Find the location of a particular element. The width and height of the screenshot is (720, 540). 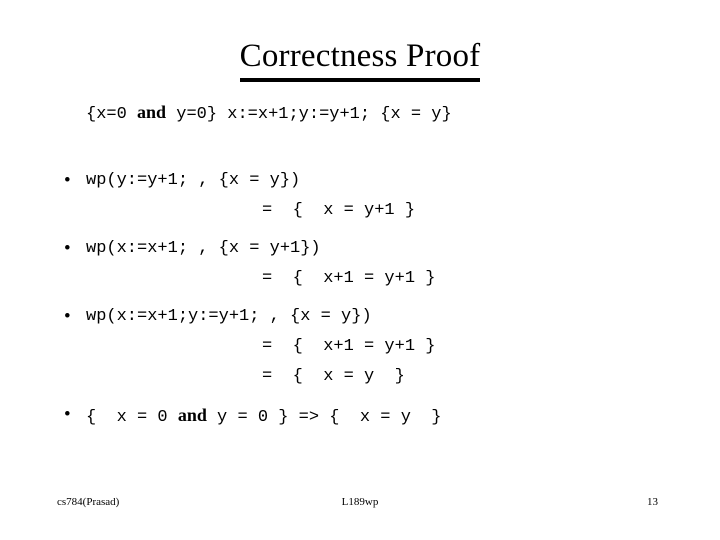

proof-step-1-result-1: = { x = y+1 } is located at coordinates (339, 210).